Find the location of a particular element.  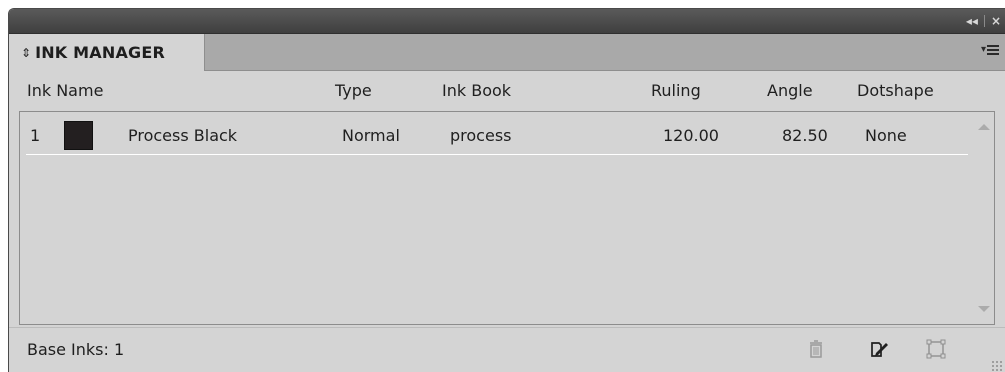

cell-ink-book: process is located at coordinates (481, 135).